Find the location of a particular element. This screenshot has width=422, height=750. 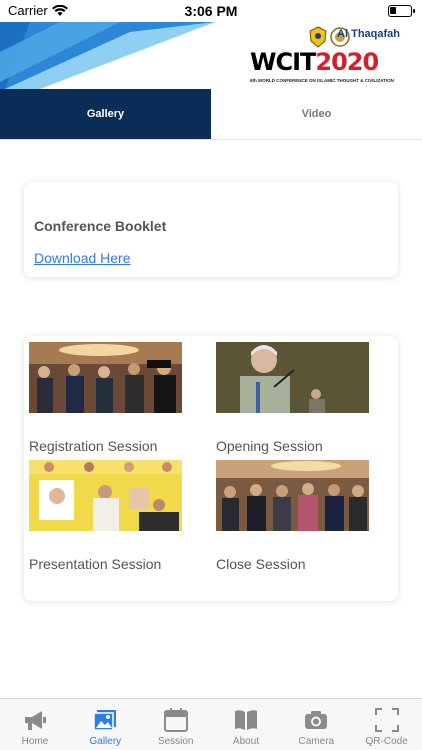

tabbar-item-qr-code: QR-Code is located at coordinates (387, 724).